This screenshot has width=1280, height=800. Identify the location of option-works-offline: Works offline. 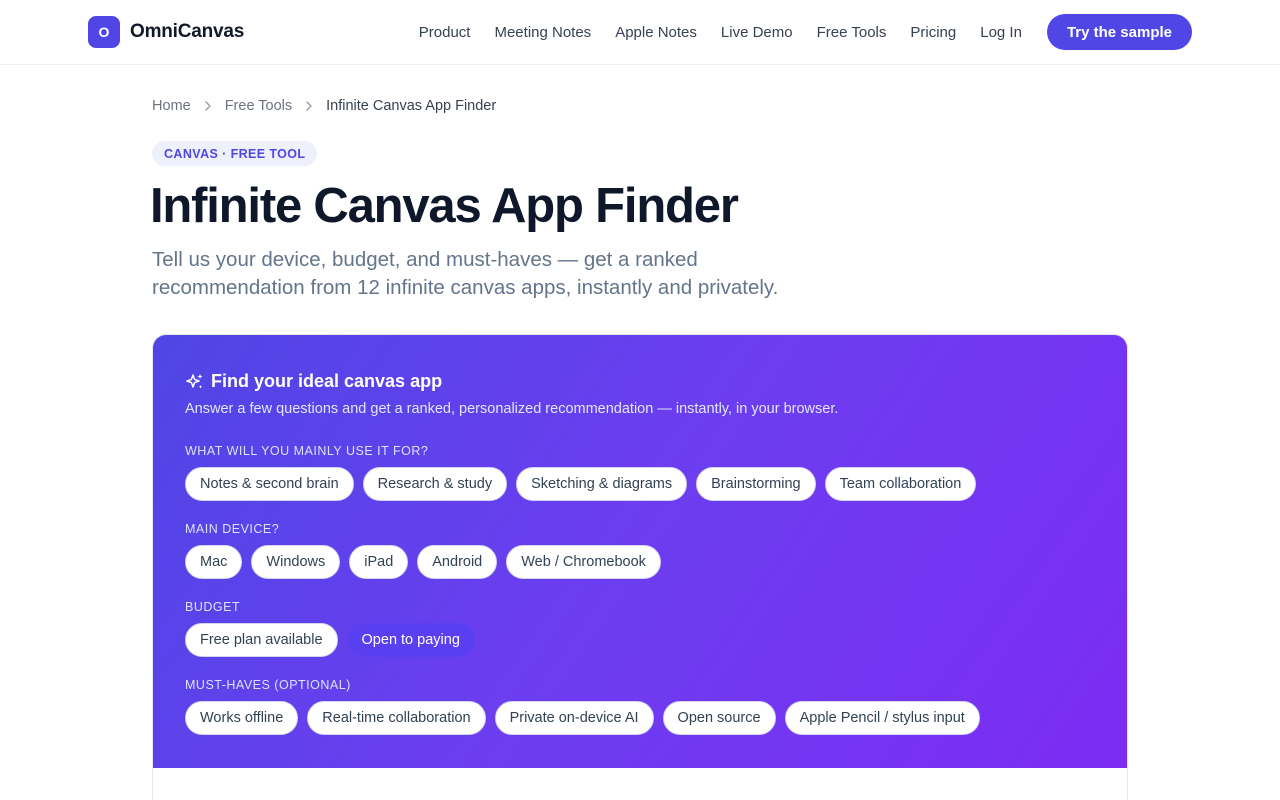
(242, 718).